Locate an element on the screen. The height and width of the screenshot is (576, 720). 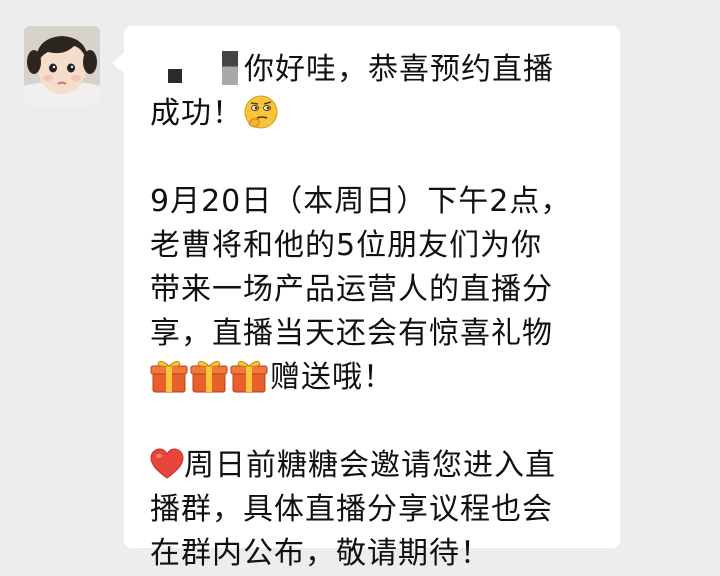
invite-line-1: 周日前糖糖会邀请您进入直 is located at coordinates (370, 466).